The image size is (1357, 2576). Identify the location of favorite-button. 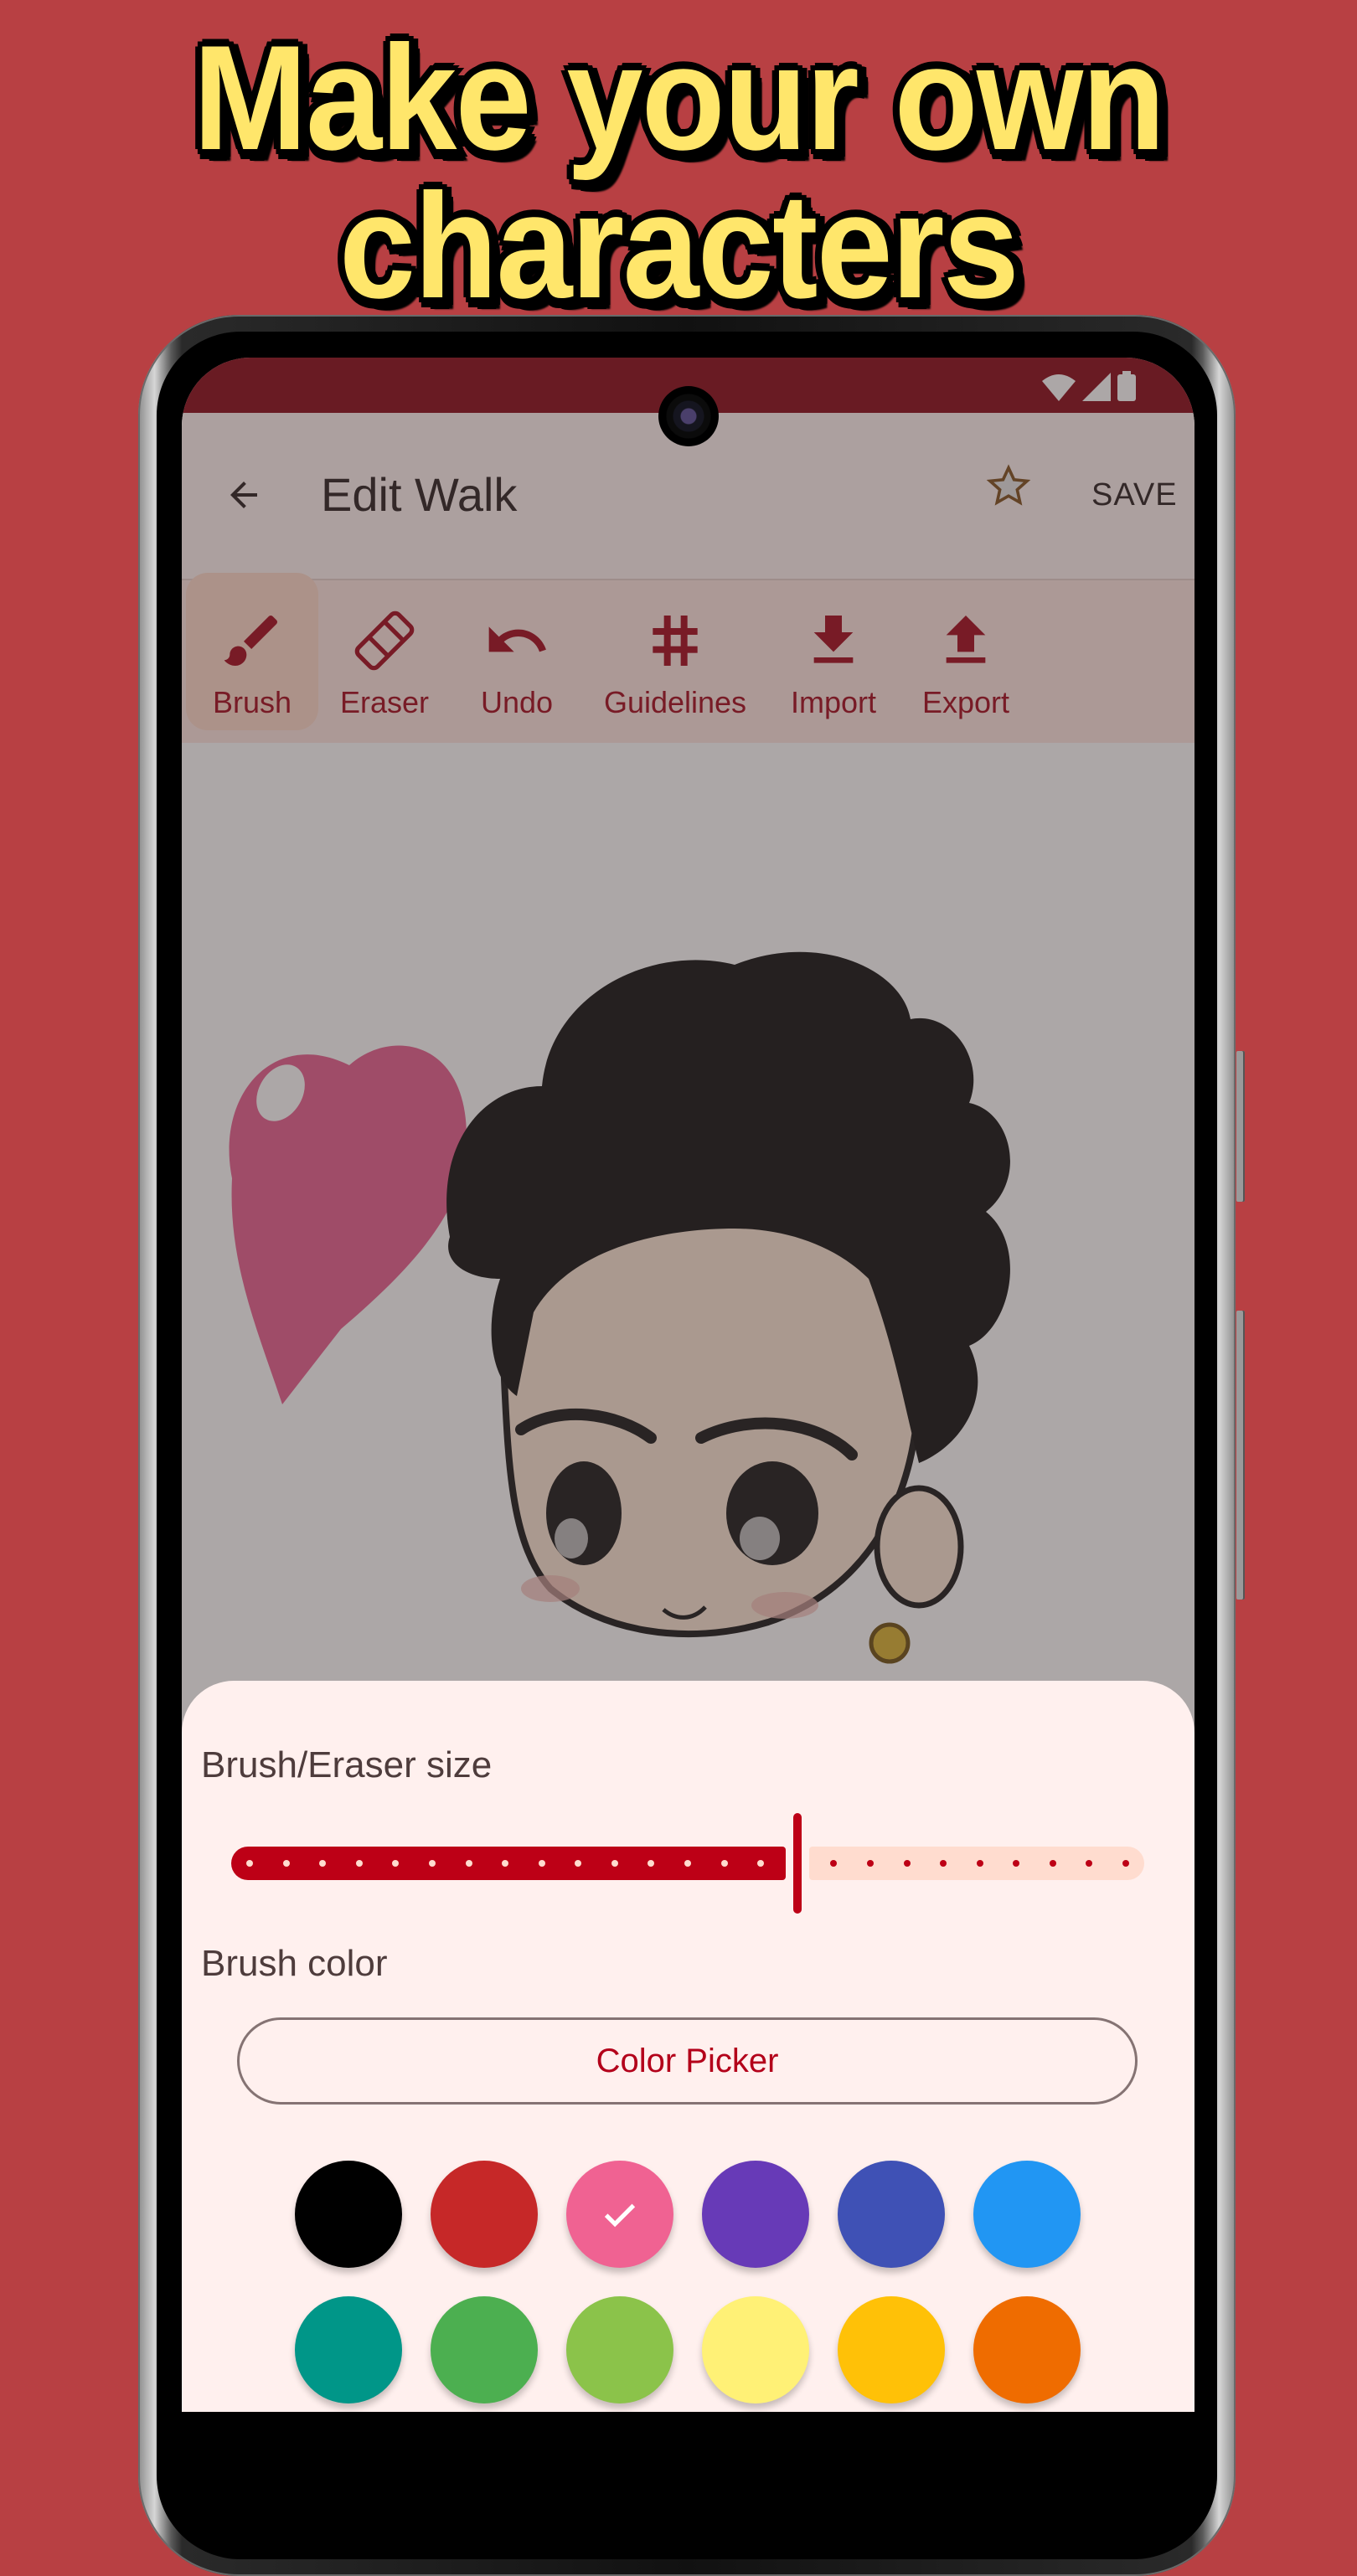
(1009, 486).